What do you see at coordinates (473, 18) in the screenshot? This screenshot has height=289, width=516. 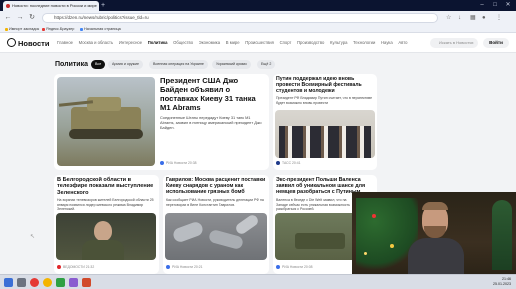 I see `extensions-icon: ▦` at bounding box center [473, 18].